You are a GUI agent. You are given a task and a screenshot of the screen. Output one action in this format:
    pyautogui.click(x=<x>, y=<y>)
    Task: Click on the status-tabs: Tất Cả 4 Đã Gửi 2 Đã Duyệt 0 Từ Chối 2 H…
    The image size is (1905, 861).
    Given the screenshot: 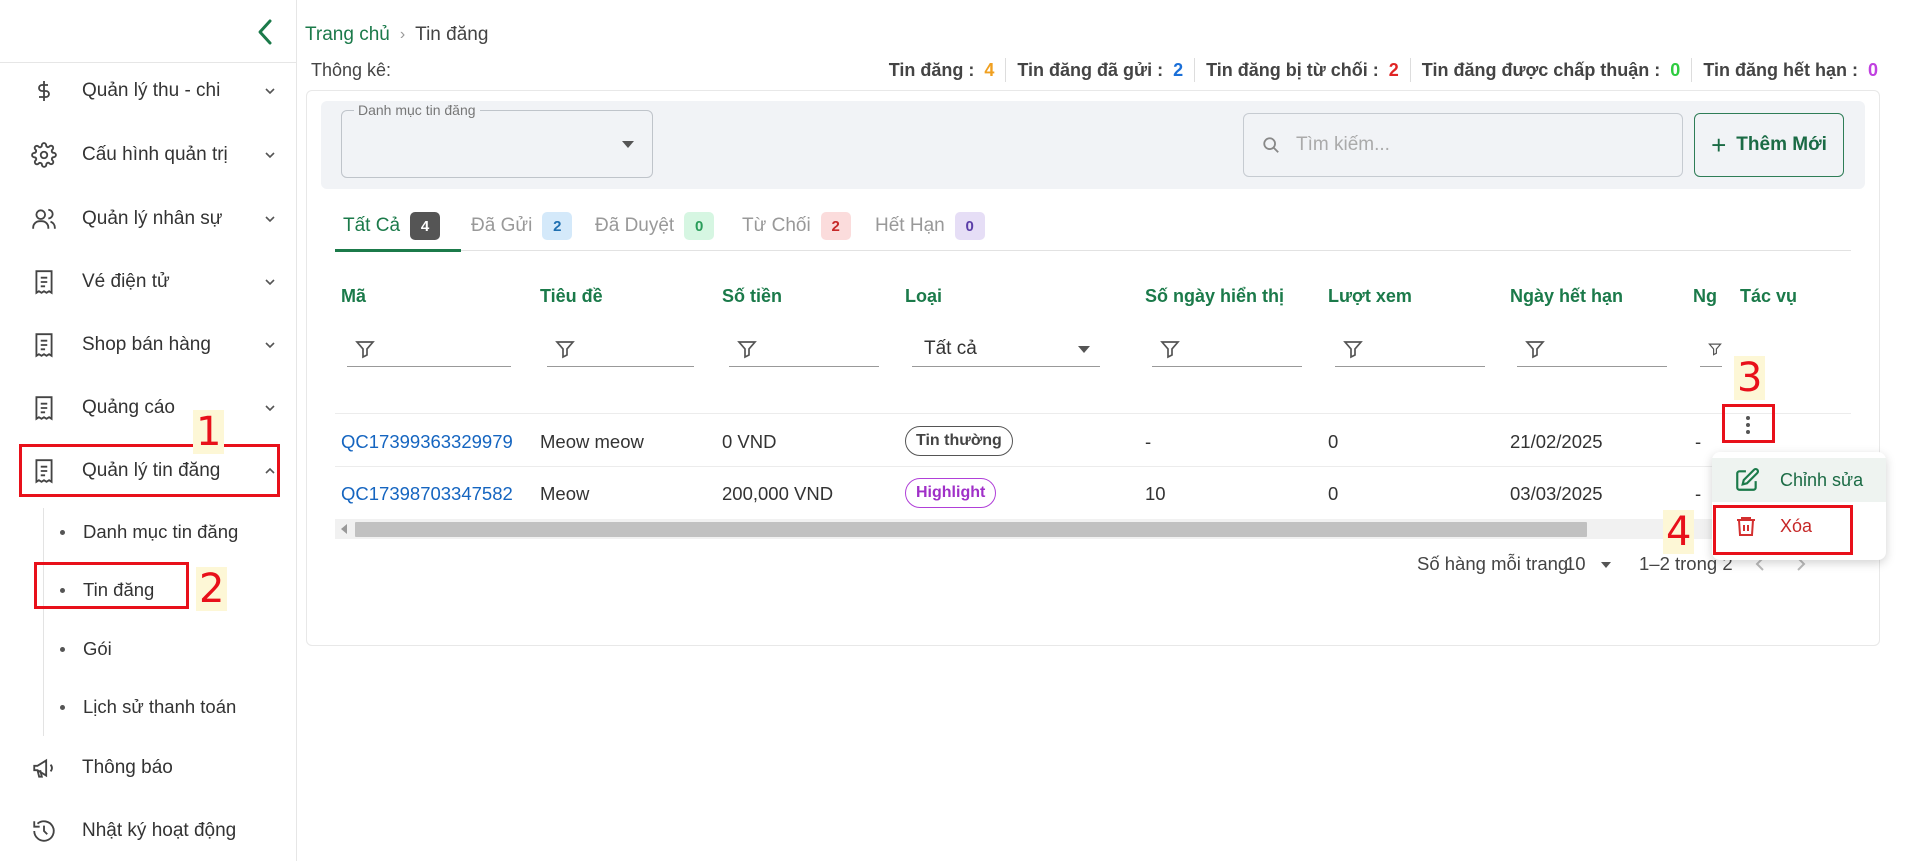 What is the action you would take?
    pyautogui.click(x=1093, y=226)
    